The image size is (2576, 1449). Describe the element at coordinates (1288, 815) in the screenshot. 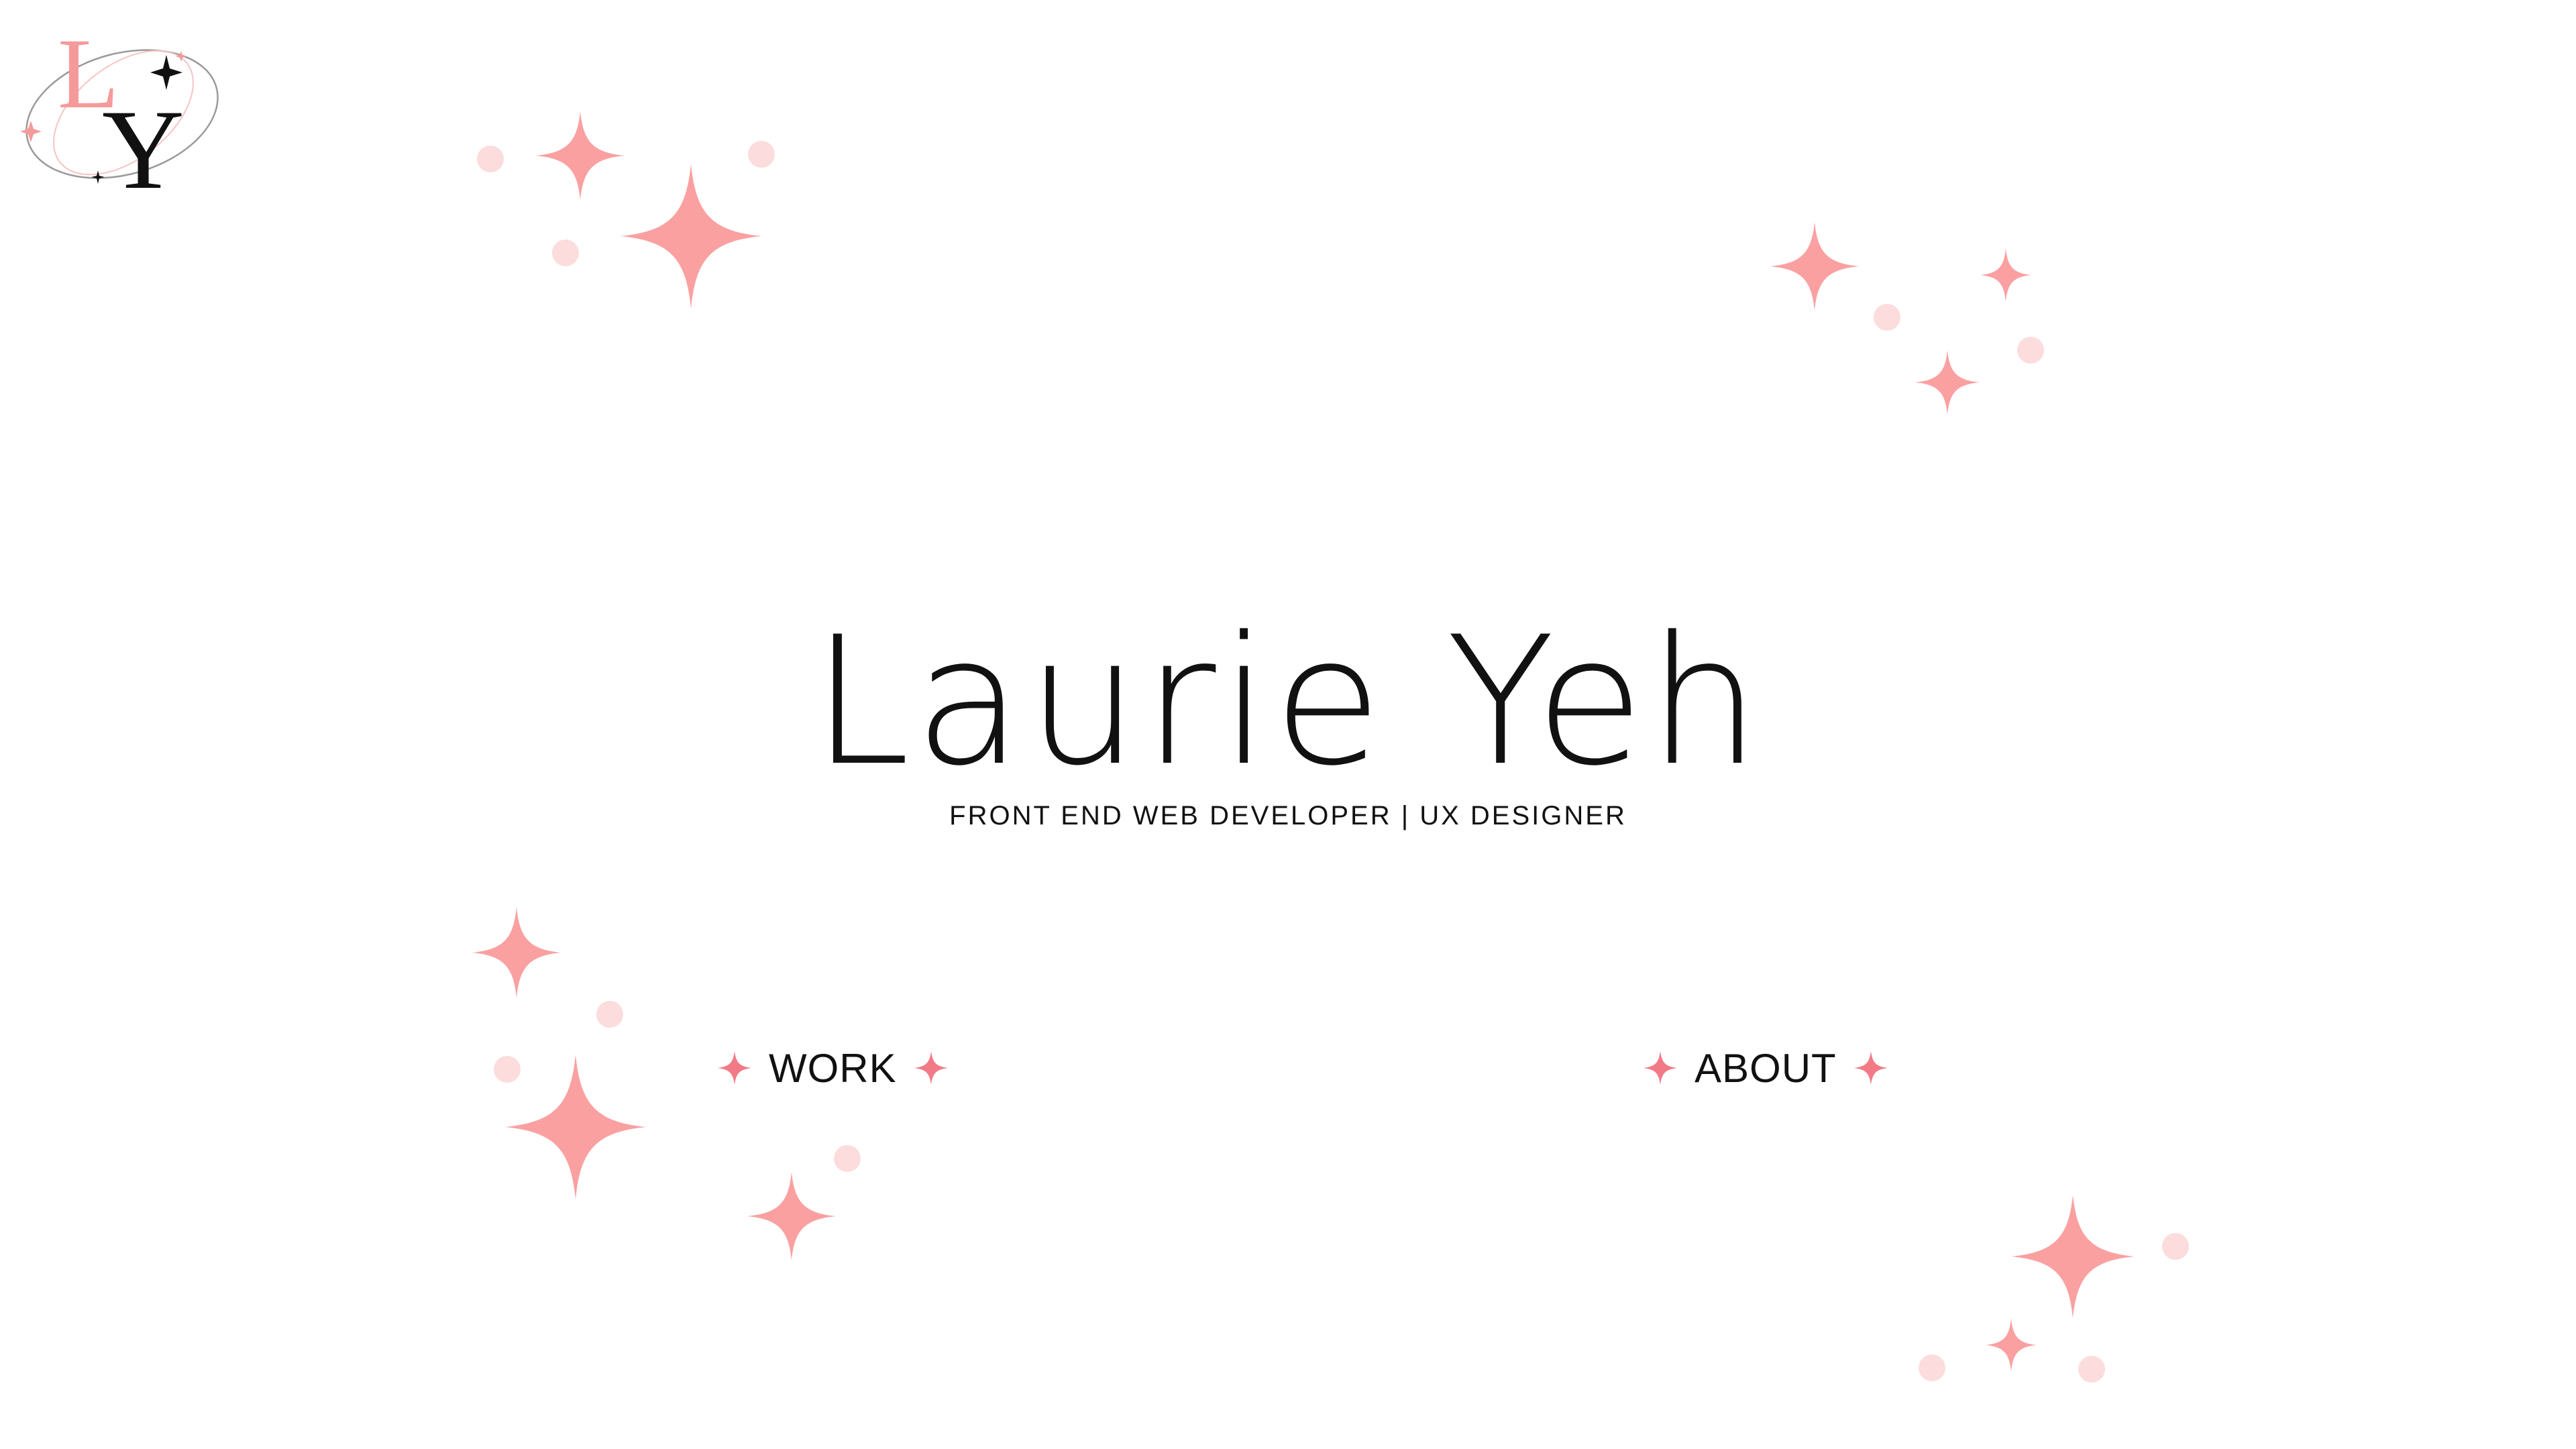

I see `tagline: FRONT END WEB DEVELOPER | UX DESIGNER` at that location.